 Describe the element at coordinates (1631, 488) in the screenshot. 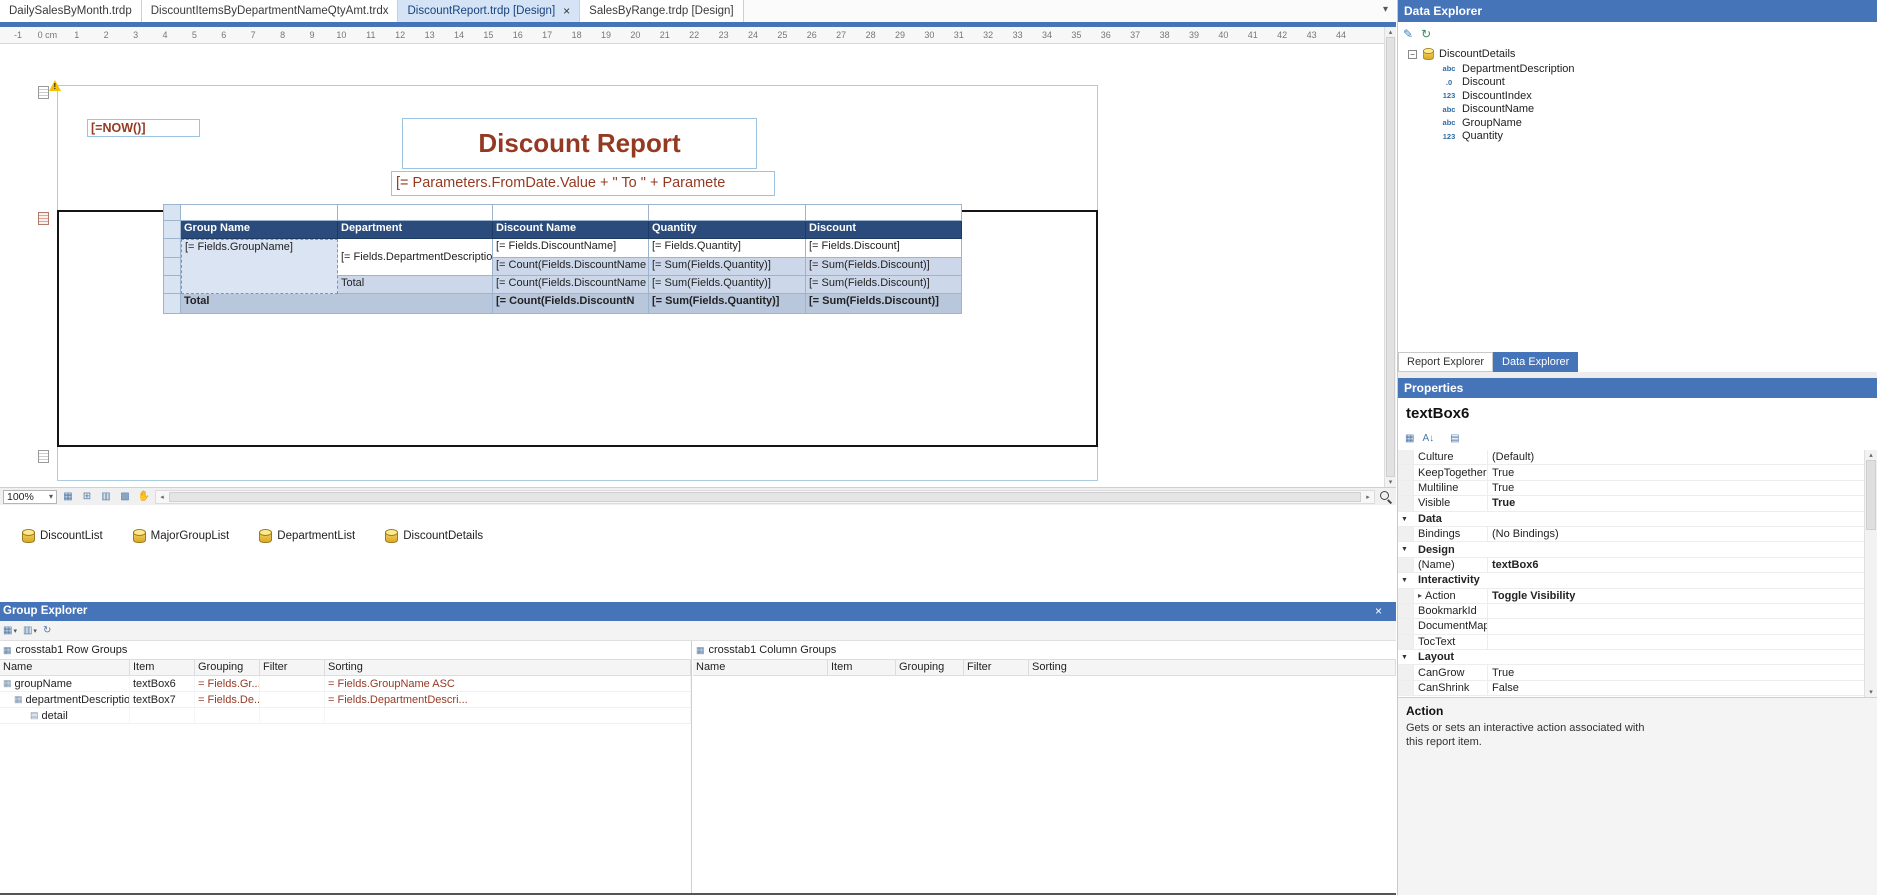

I see `property-row: ▼ ▸Multiline True` at that location.